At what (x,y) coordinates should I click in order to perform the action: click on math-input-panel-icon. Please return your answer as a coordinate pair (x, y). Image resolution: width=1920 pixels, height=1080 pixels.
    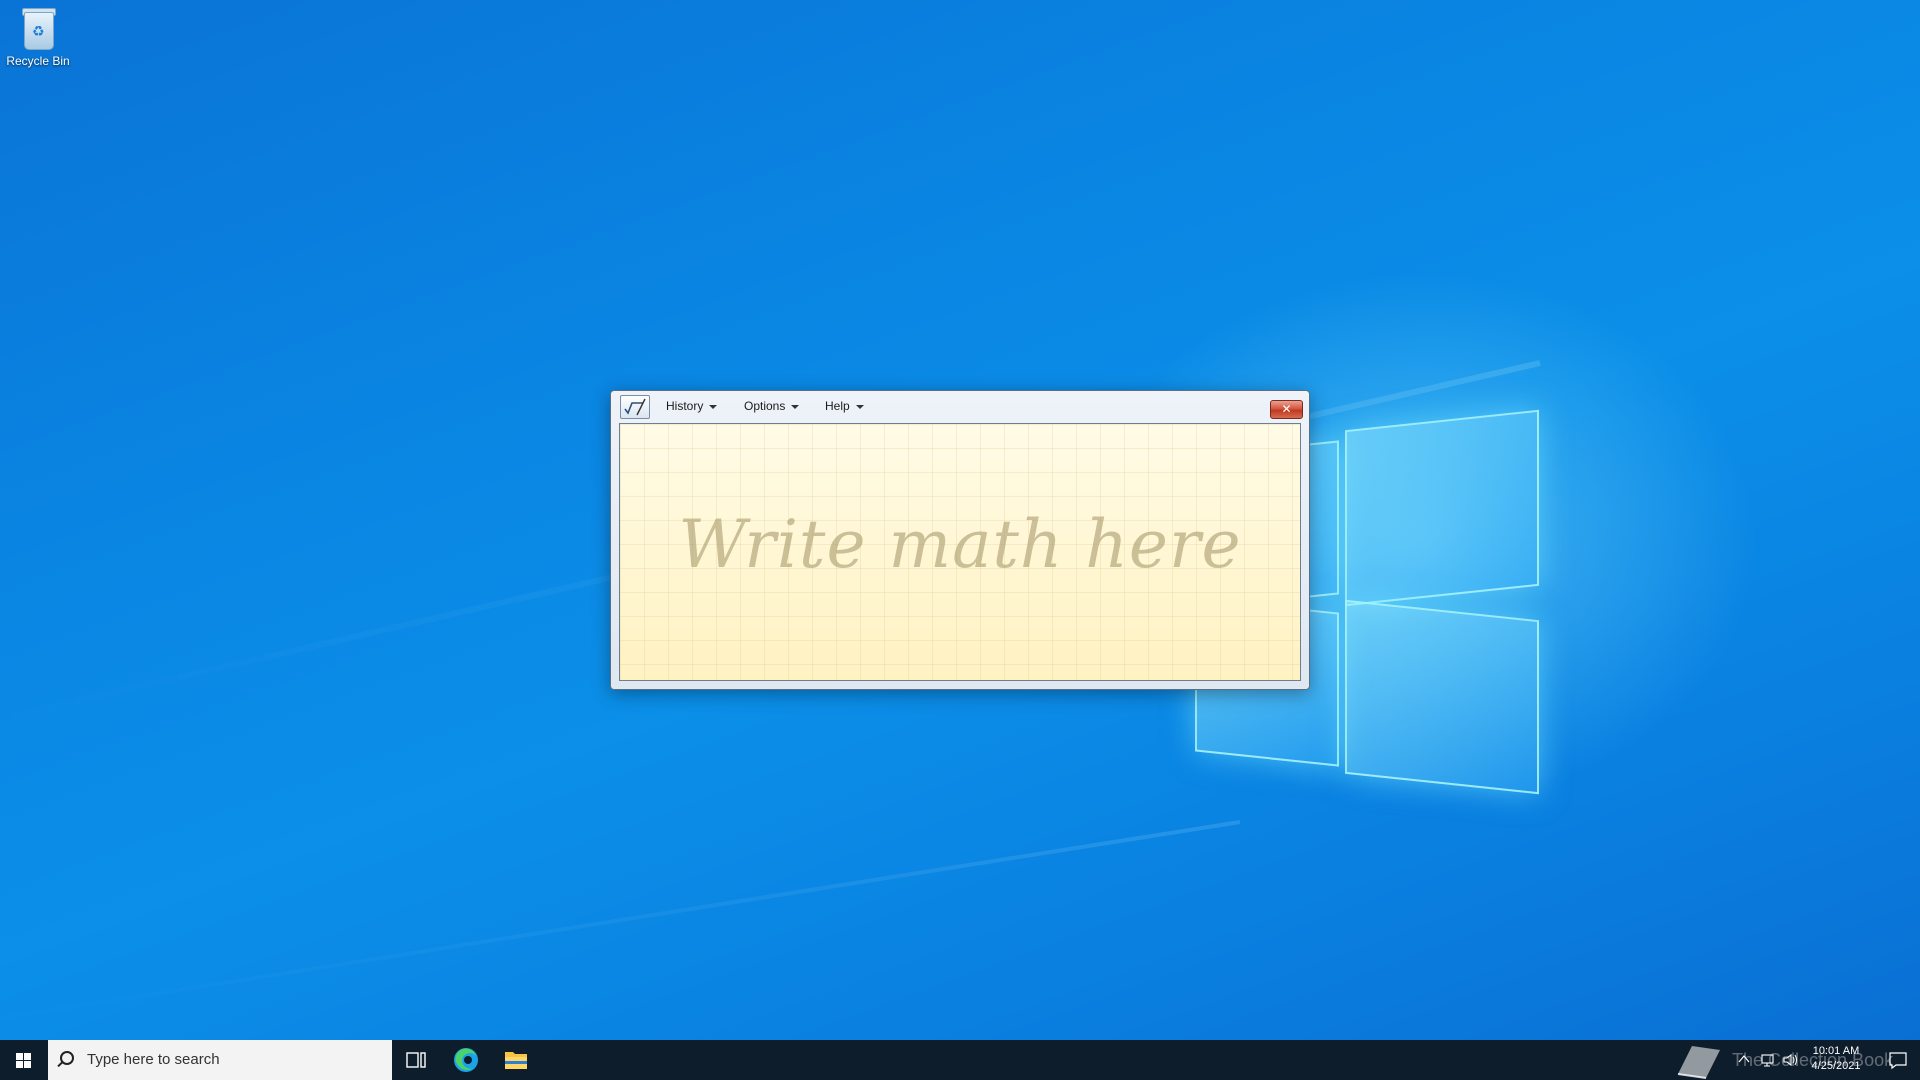
    Looking at the image, I should click on (635, 407).